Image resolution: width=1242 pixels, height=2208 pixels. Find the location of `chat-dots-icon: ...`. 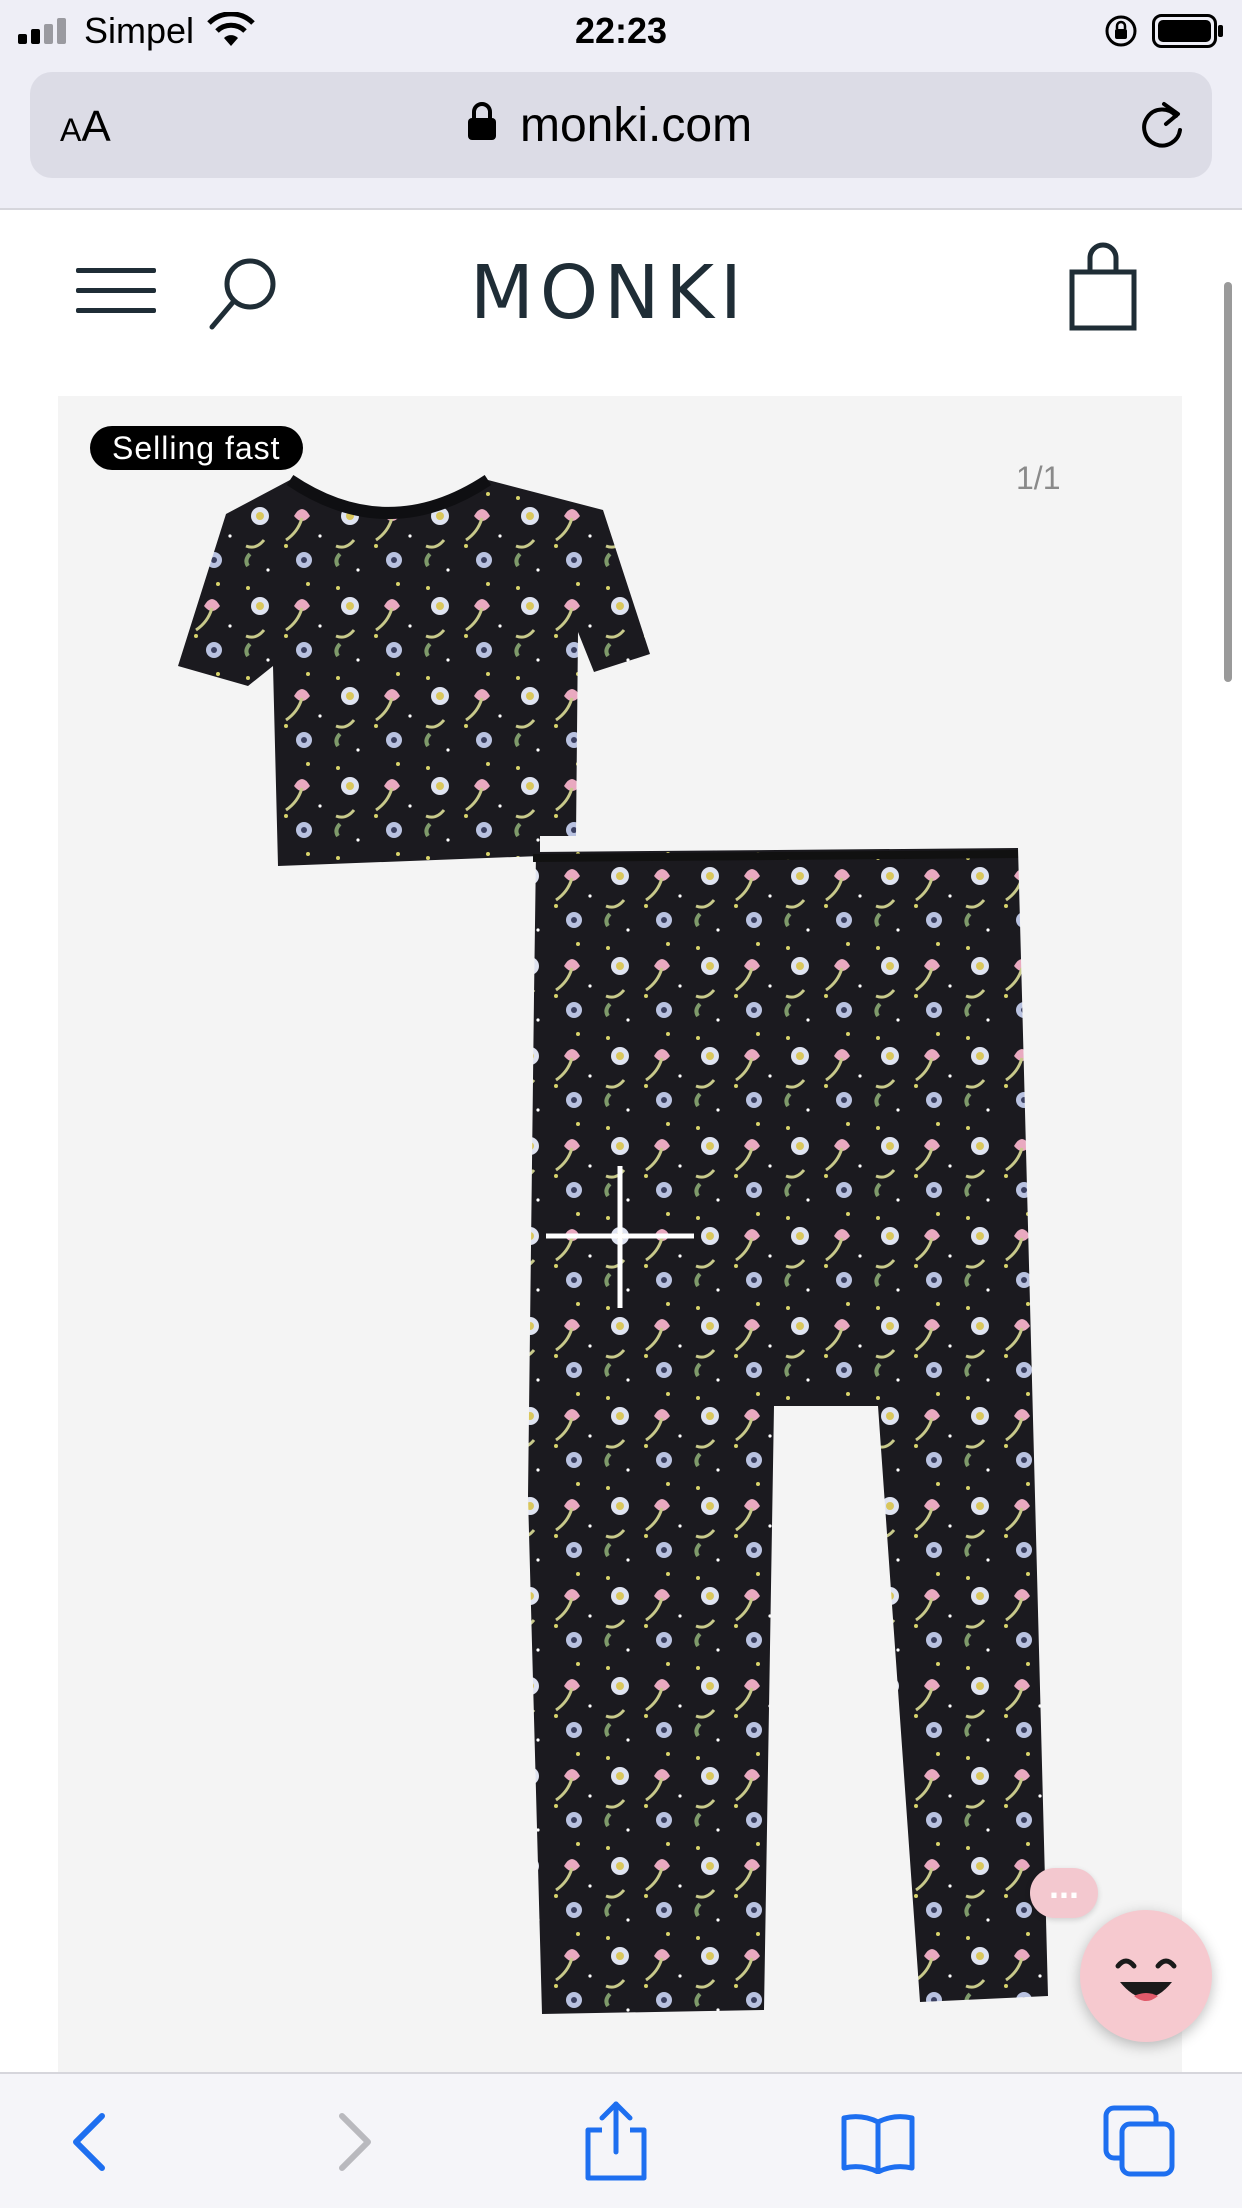

chat-dots-icon: ... is located at coordinates (1064, 1893).